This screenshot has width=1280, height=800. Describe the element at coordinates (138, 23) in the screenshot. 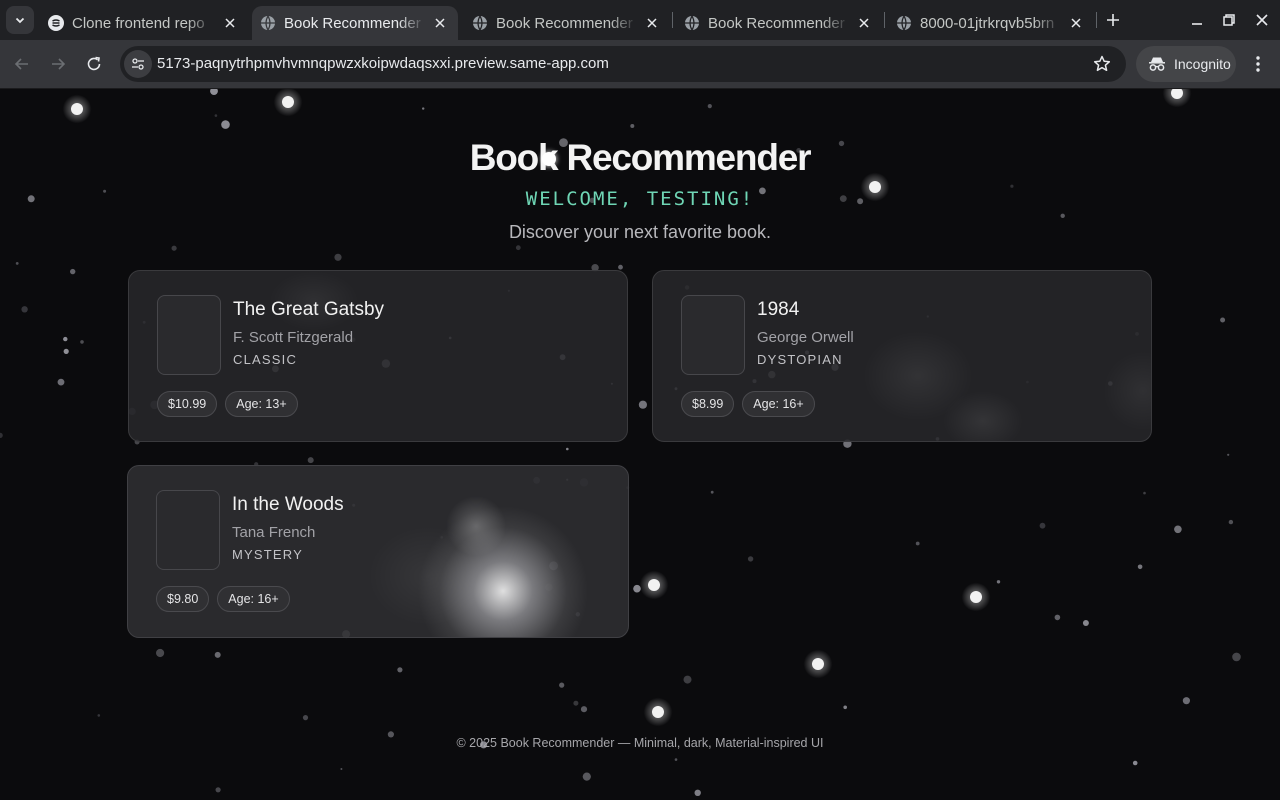

I see `tab-title: Clone frontend repo` at that location.